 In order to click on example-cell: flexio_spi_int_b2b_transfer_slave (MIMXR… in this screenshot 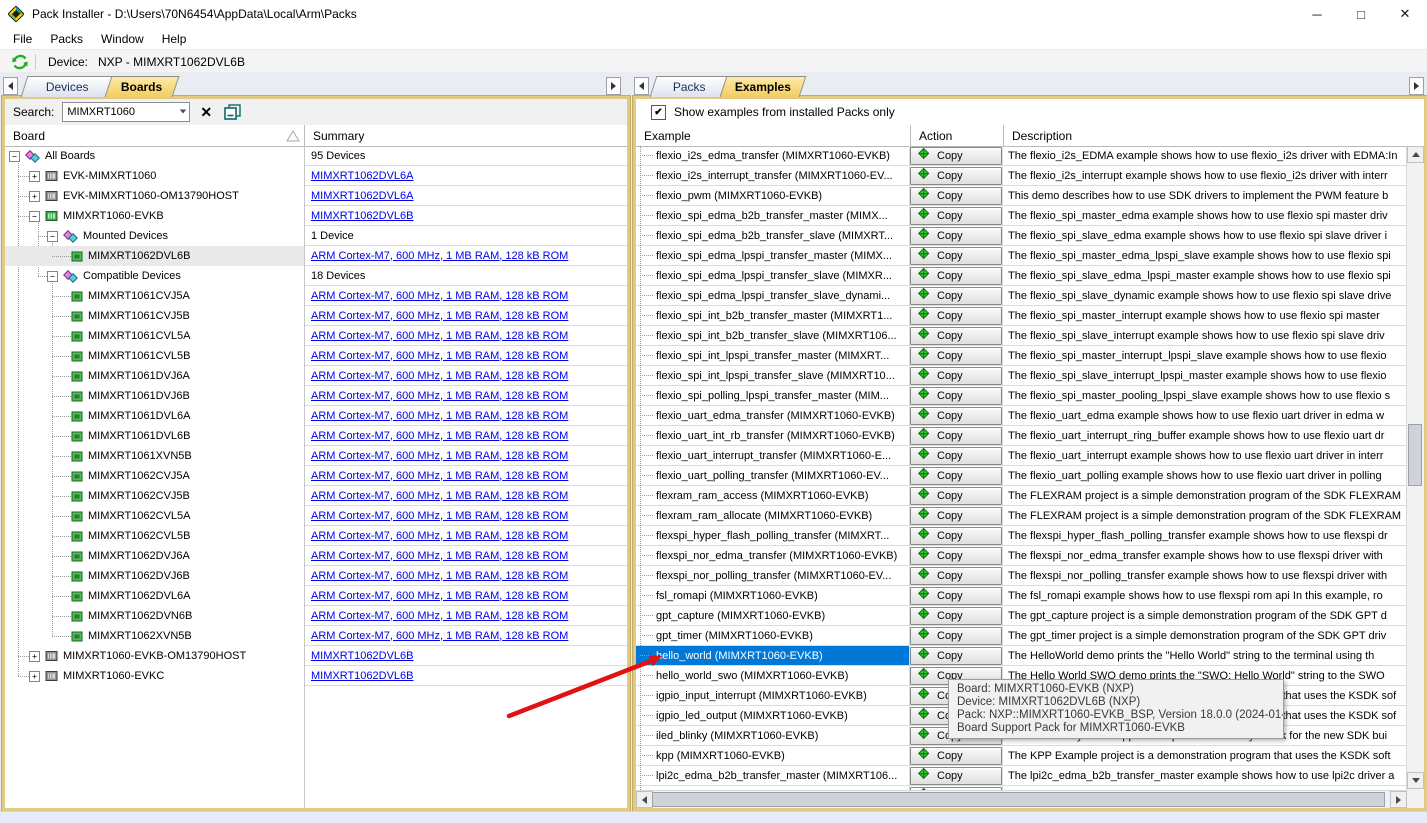, I will do `click(773, 335)`.